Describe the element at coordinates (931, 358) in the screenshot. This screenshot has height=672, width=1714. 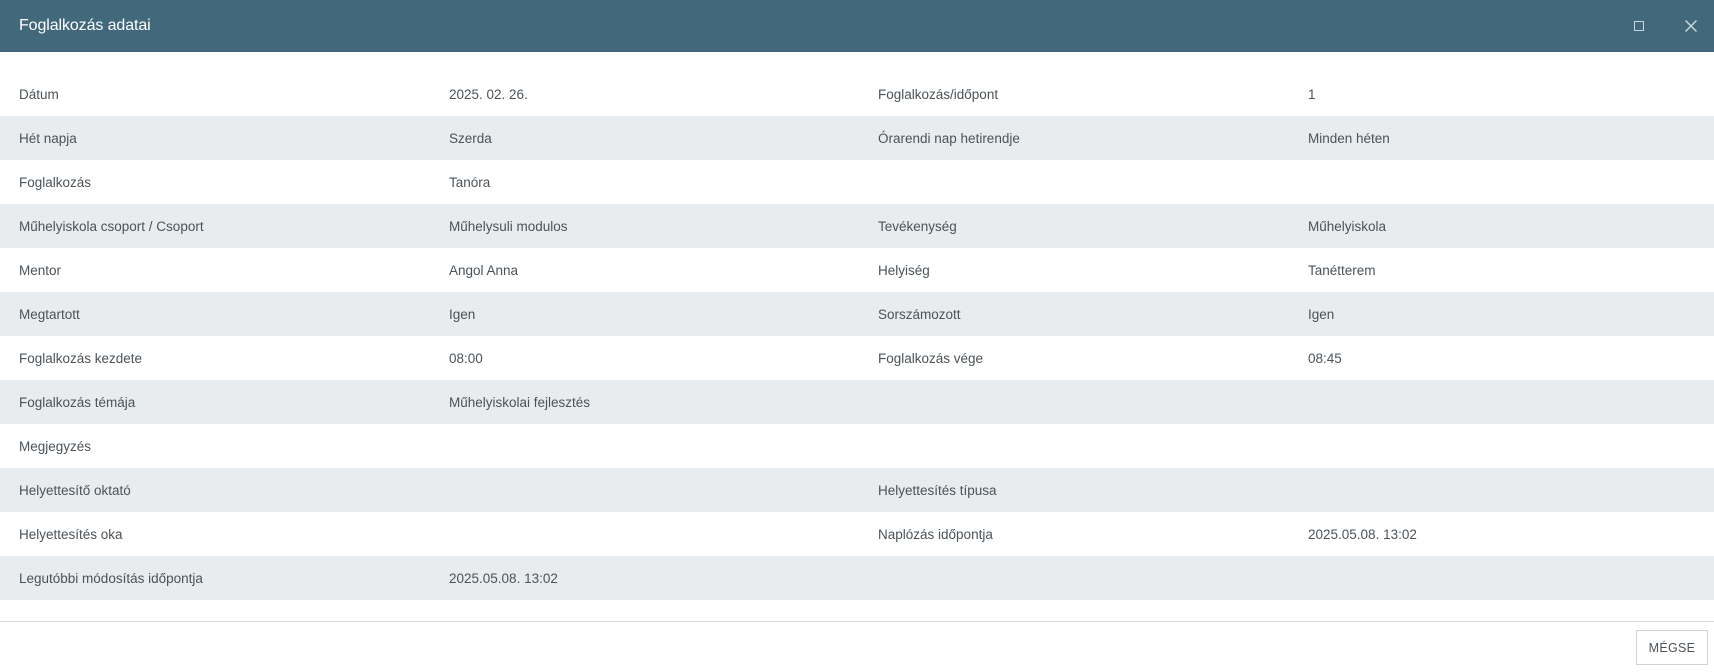
I see `field-label: Foglalkozás vége` at that location.